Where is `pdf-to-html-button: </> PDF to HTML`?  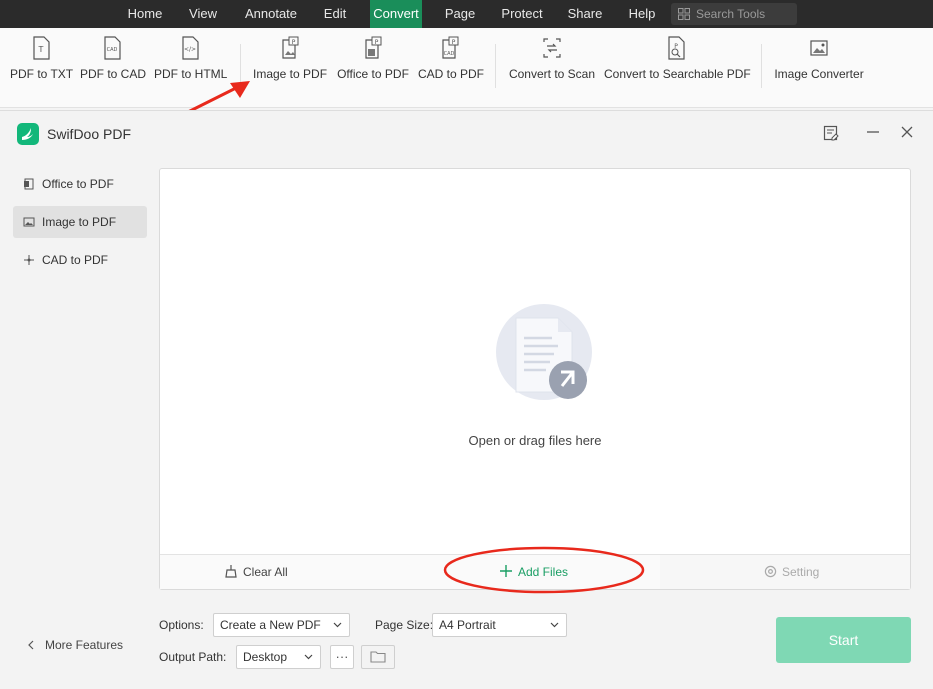 pdf-to-html-button: </> PDF to HTML is located at coordinates (190, 58).